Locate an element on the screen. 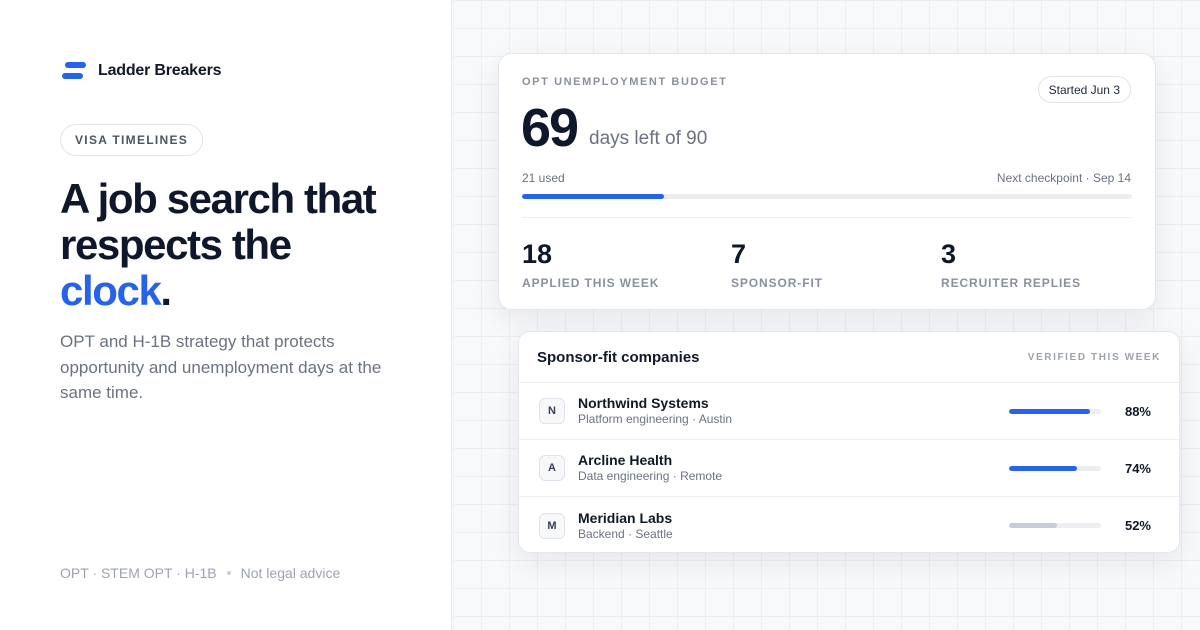 The width and height of the screenshot is (1200, 630). match-percent: 74% is located at coordinates (1137, 468).